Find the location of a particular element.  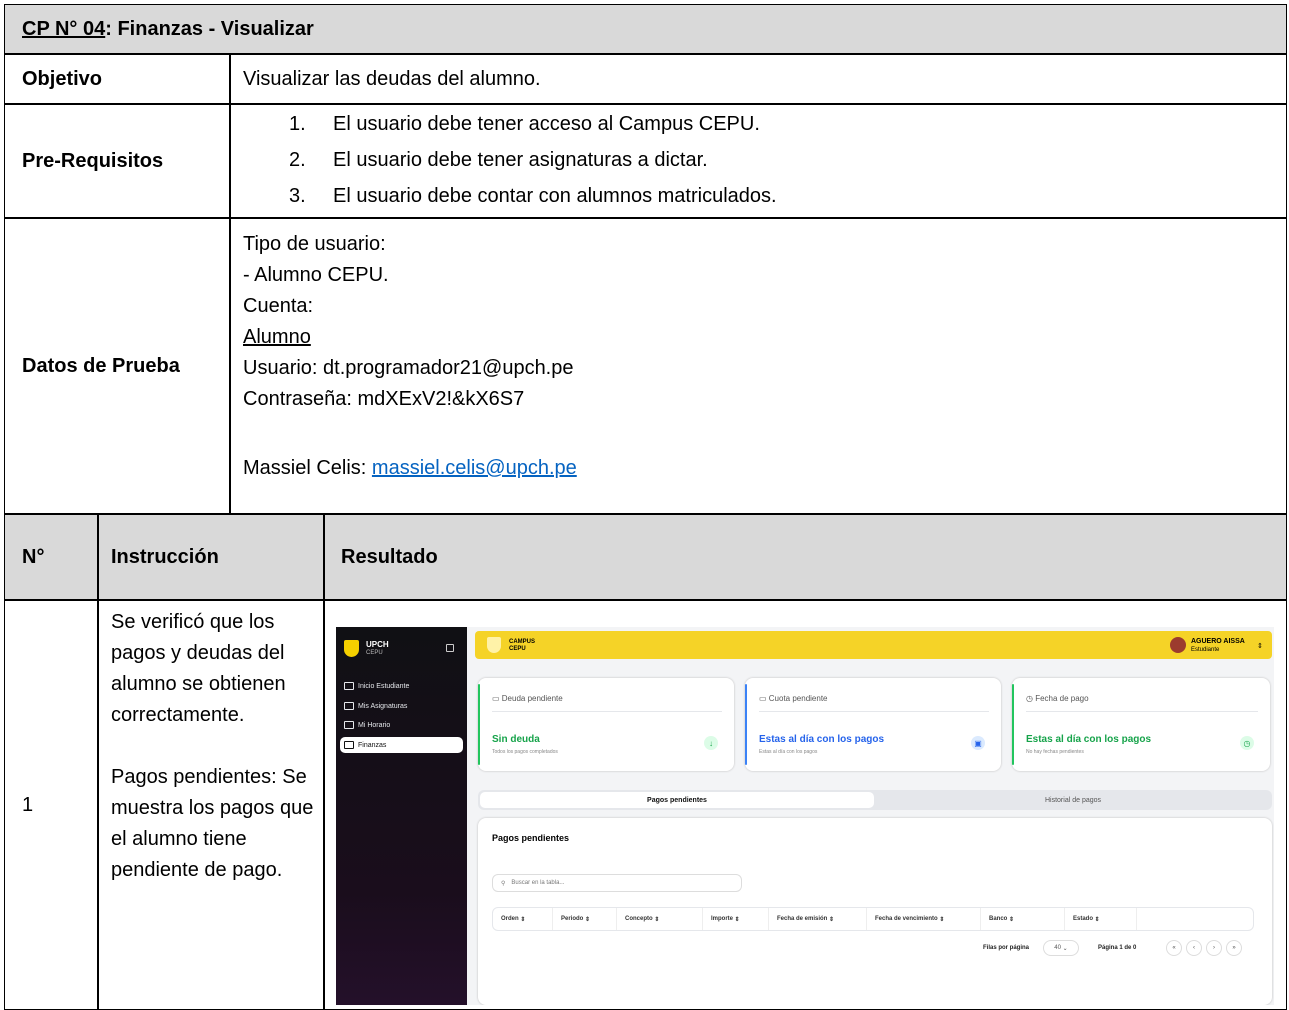

column-header: Periodo ⇕ is located at coordinates (585, 919).